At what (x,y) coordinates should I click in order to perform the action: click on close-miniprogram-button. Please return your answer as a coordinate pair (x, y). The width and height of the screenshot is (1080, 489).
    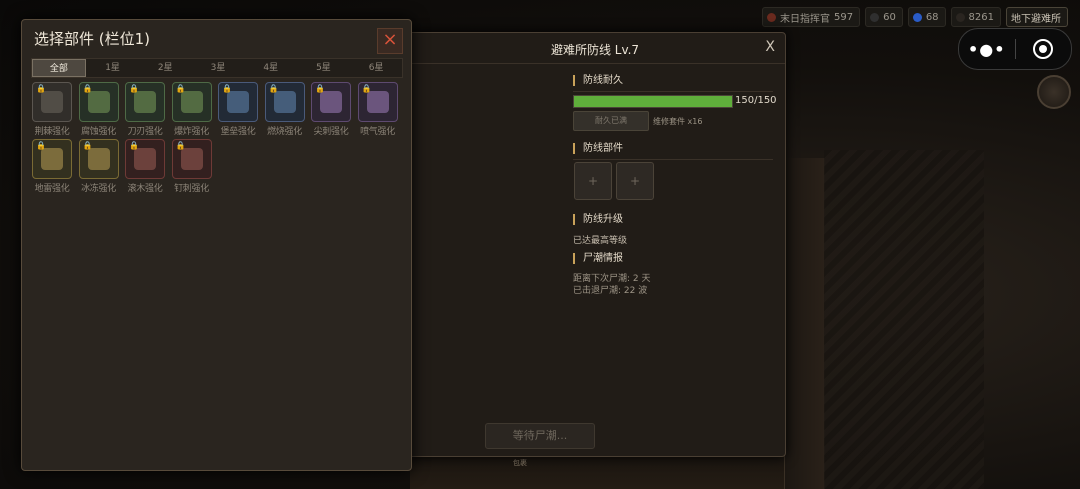
    Looking at the image, I should click on (1043, 49).